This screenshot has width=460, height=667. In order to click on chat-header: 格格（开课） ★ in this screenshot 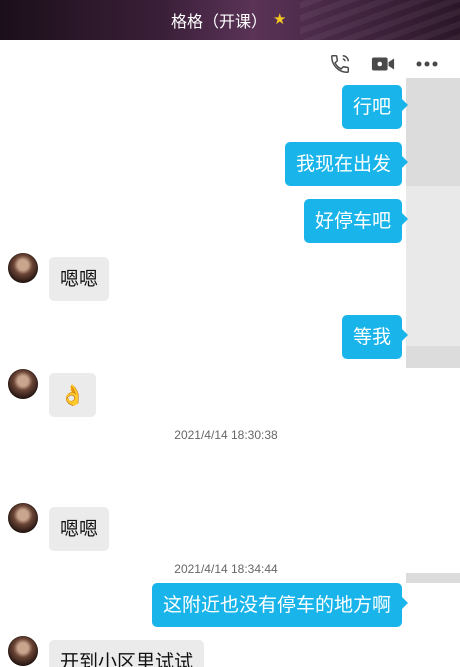, I will do `click(230, 20)`.